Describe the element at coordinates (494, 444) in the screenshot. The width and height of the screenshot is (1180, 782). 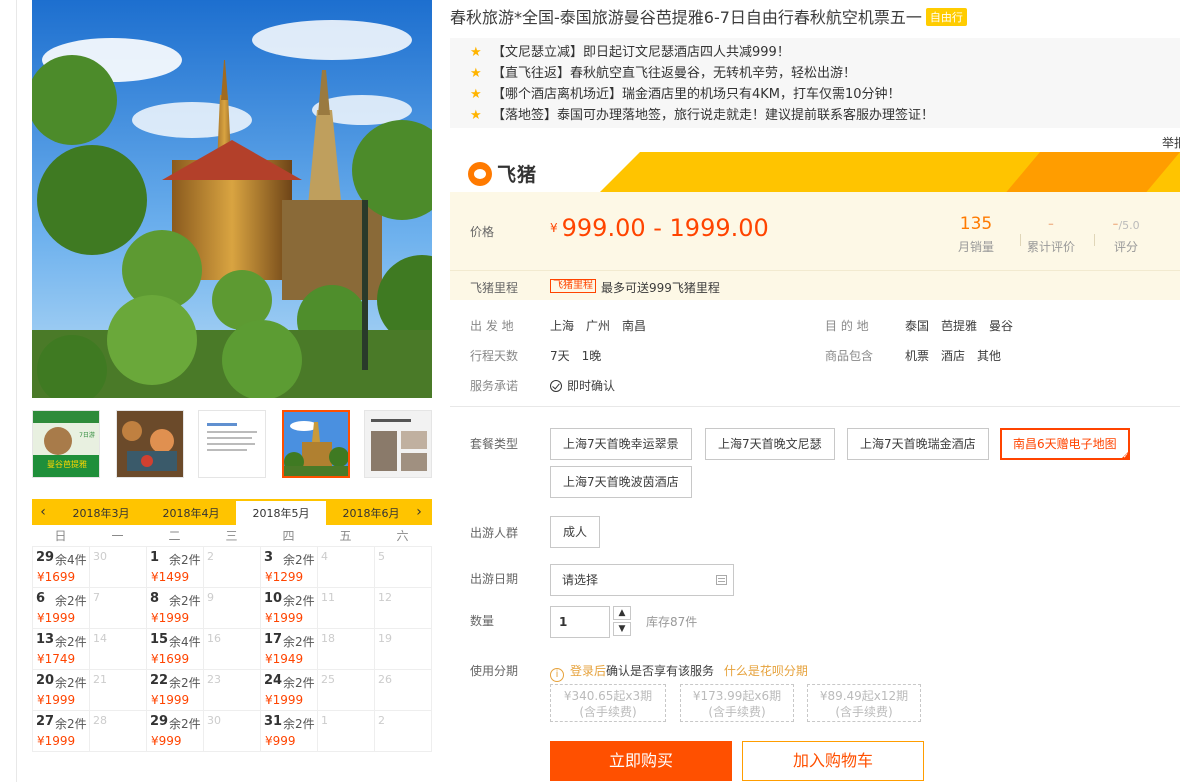
I see `package-type-label: 套餐类型` at that location.